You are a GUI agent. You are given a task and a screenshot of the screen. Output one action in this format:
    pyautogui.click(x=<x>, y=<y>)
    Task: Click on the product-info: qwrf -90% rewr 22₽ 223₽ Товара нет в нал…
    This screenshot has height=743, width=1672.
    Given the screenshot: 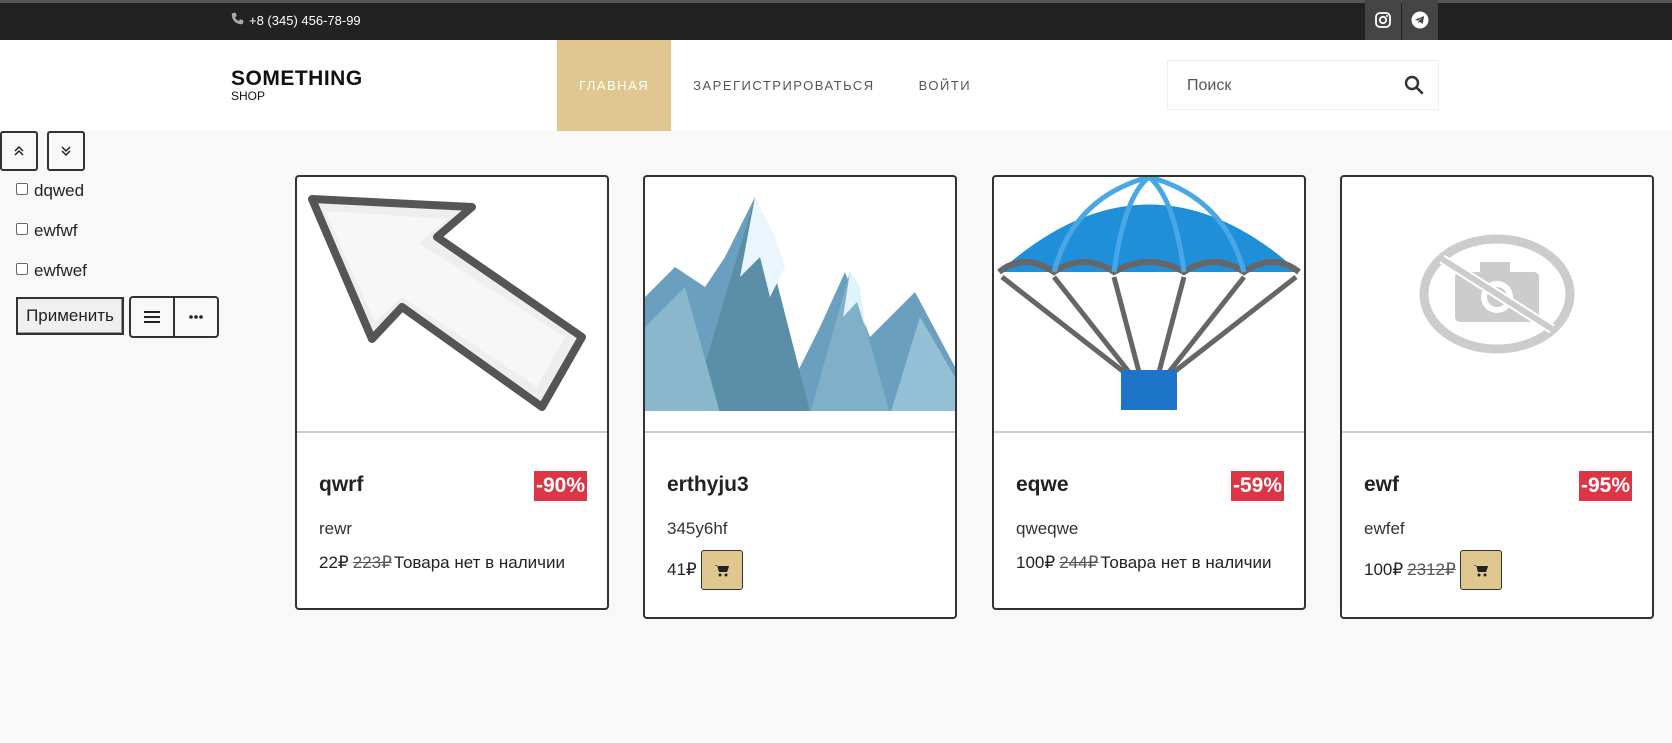 What is the action you would take?
    pyautogui.click(x=452, y=513)
    